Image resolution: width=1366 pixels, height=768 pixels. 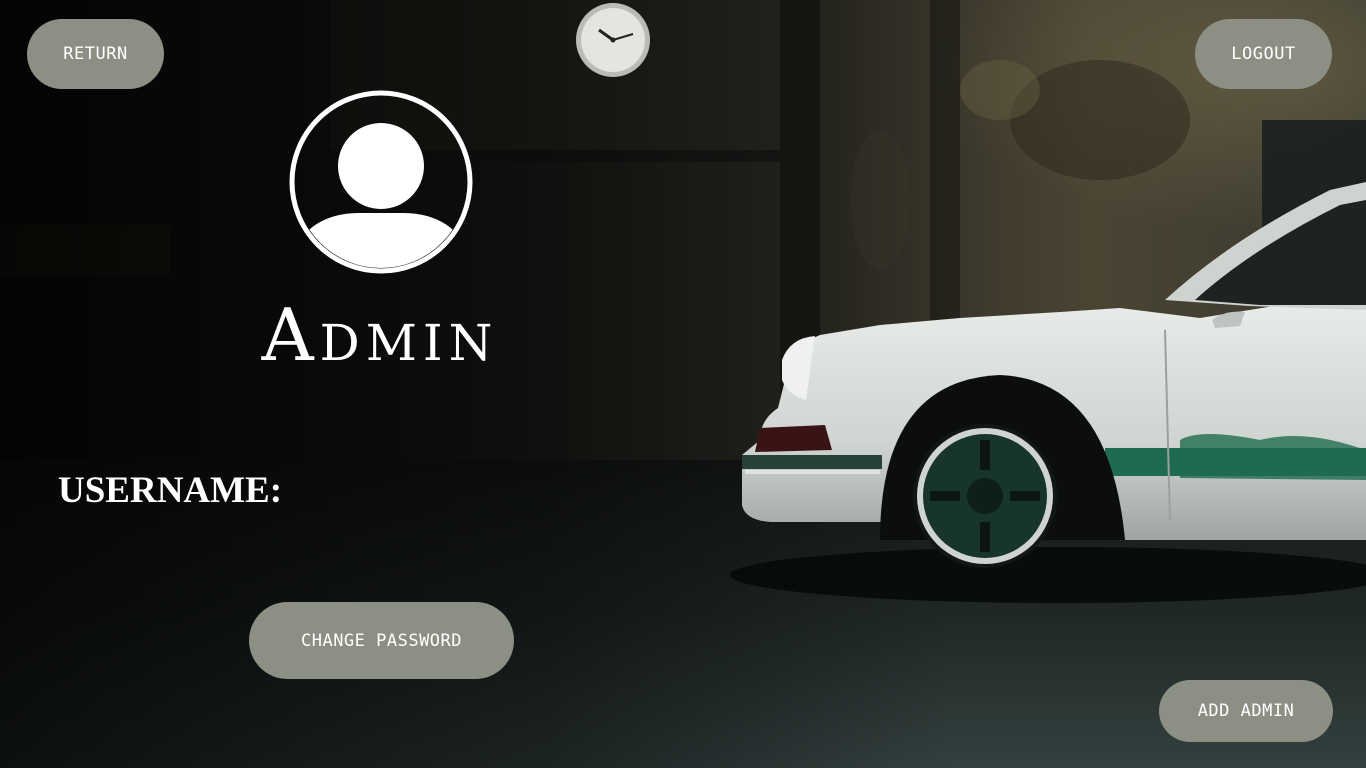 I want to click on logout-button: LOGOUT, so click(x=1263, y=54).